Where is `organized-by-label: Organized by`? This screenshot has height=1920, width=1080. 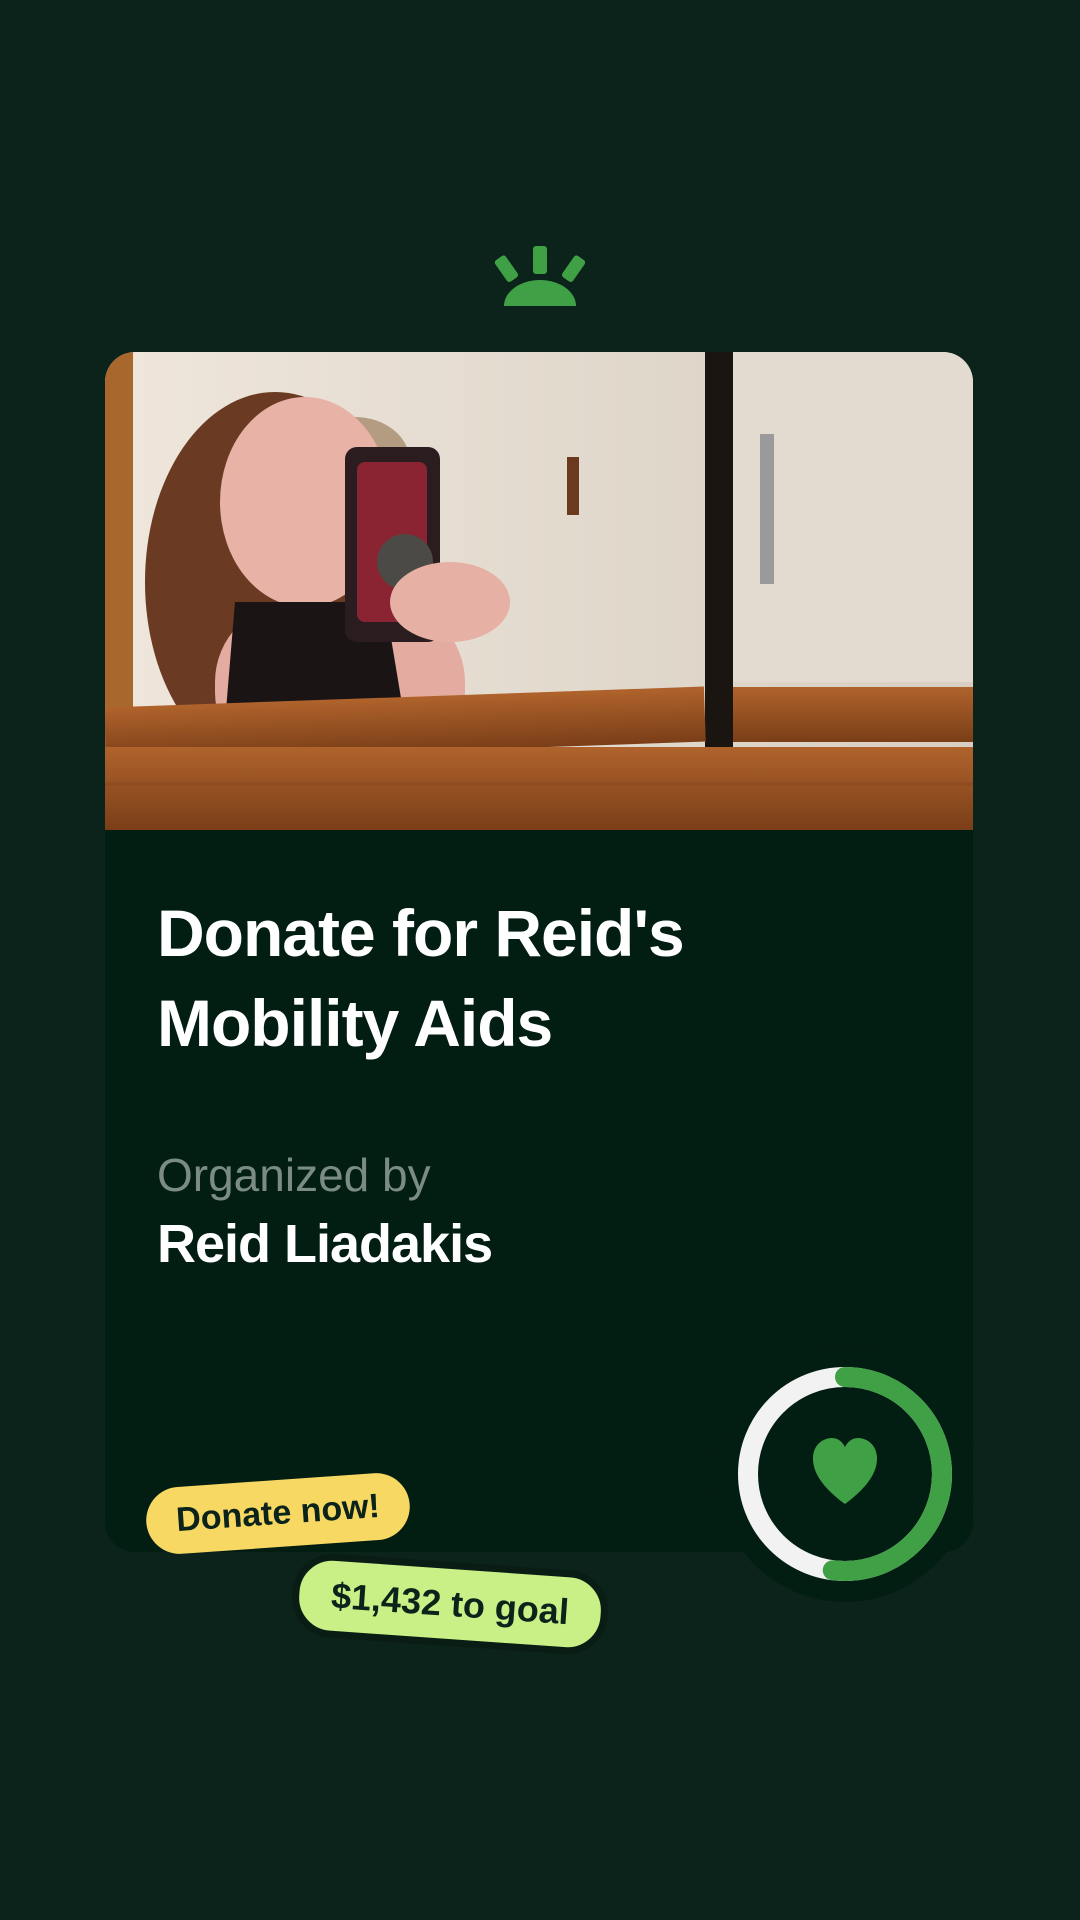
organized-by-label: Organized by is located at coordinates (294, 1175).